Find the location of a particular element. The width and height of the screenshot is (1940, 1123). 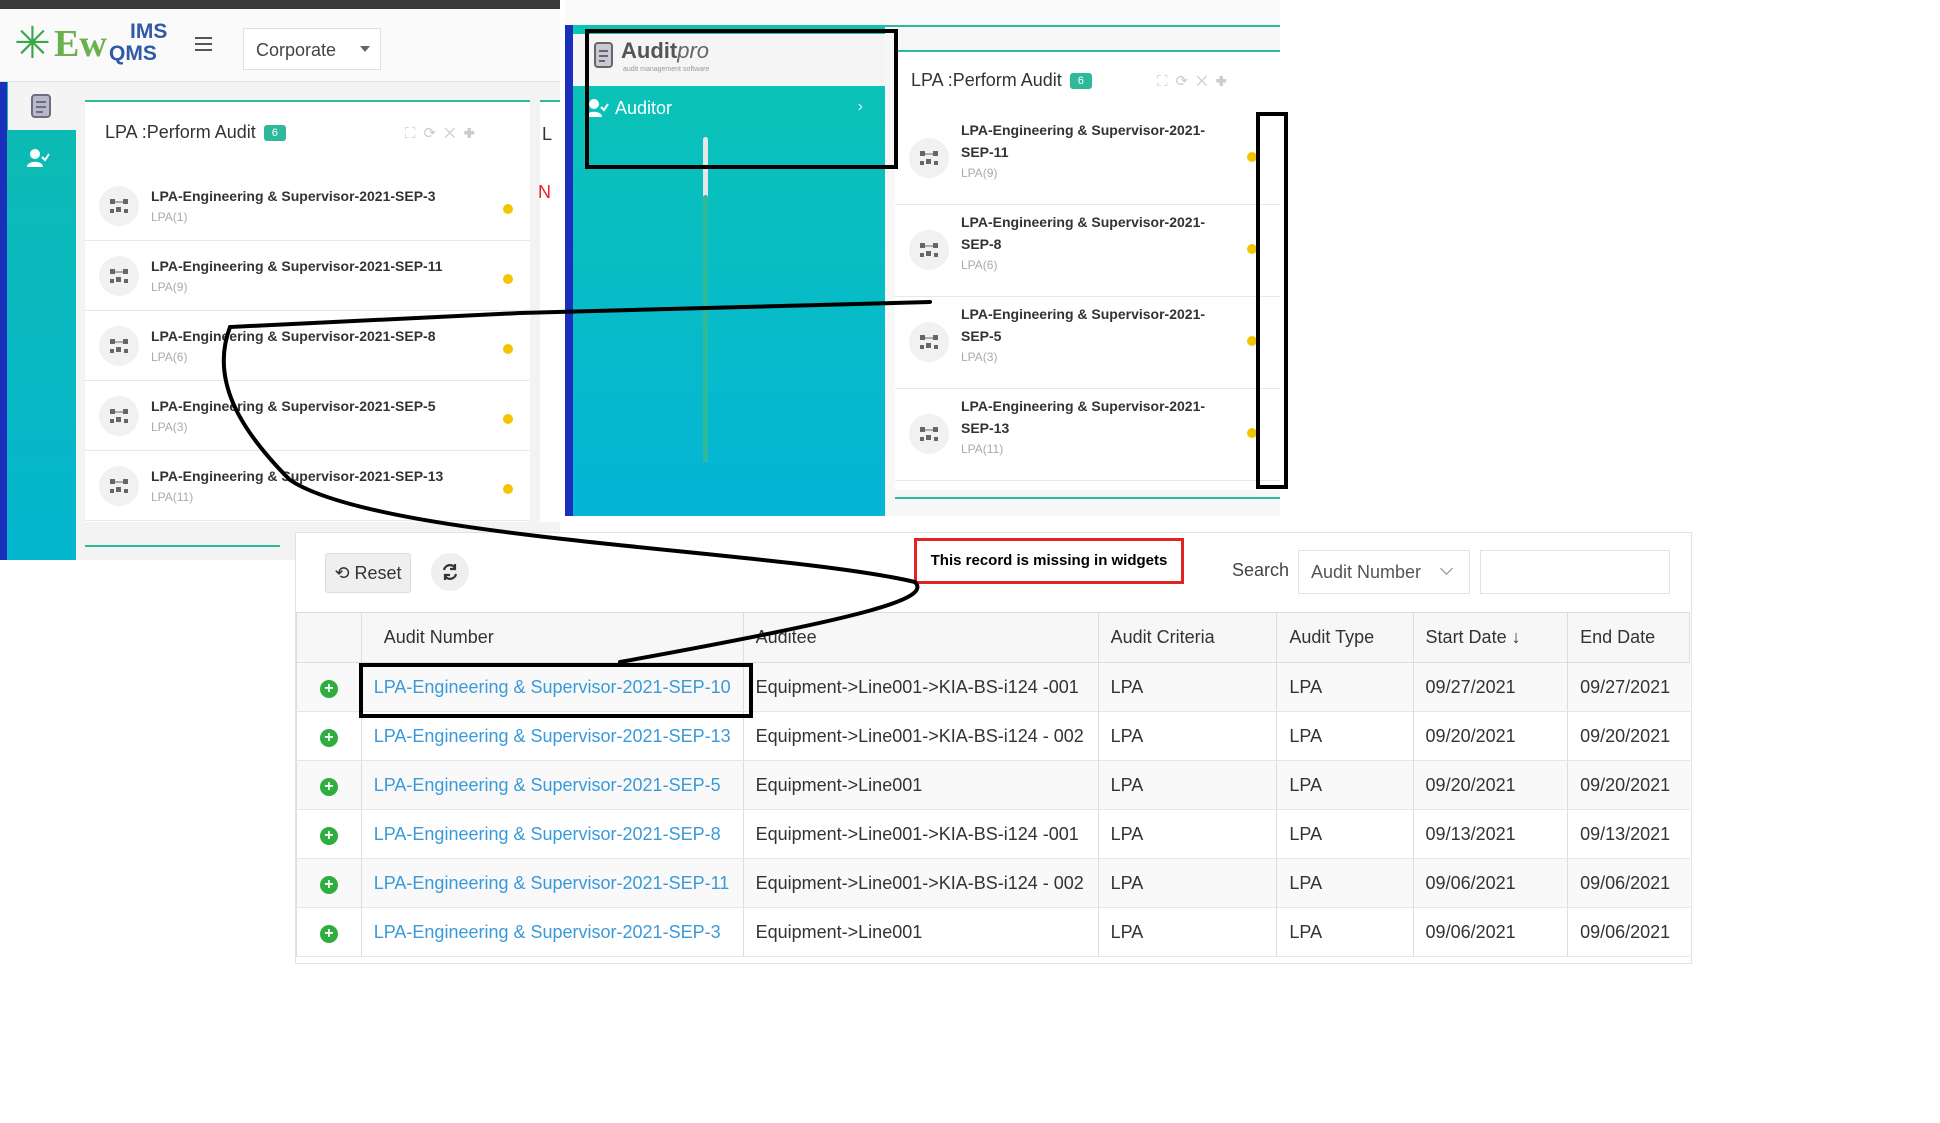

scrollbar-thumb is located at coordinates (705, 328).